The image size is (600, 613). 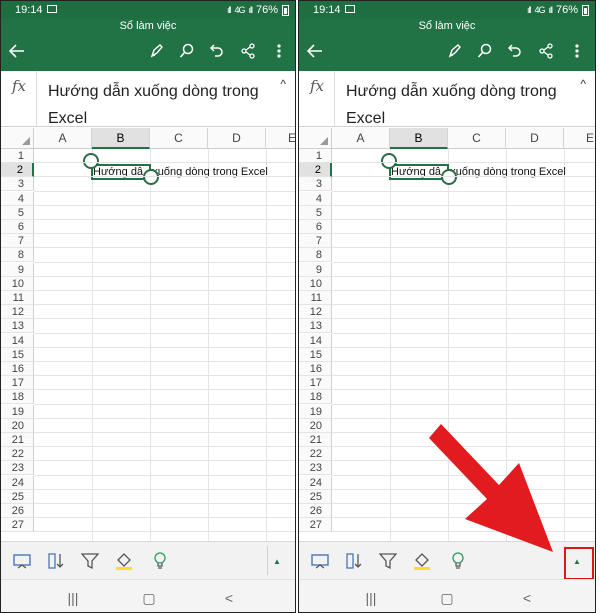 I want to click on row-header: 18, so click(x=315, y=397).